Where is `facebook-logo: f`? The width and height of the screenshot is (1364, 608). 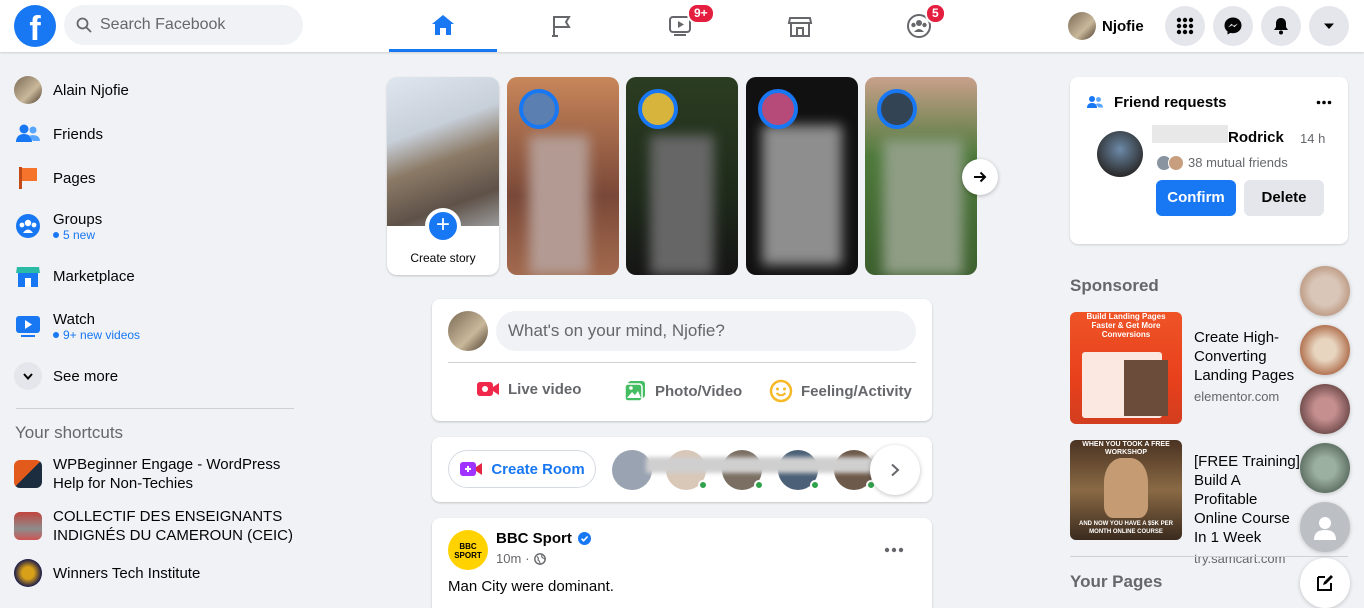
facebook-logo: f is located at coordinates (35, 26).